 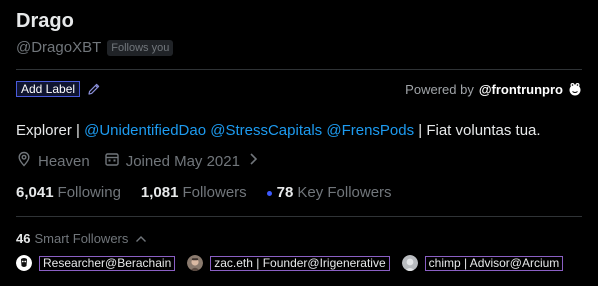 What do you see at coordinates (50, 130) in the screenshot?
I see `bio-prefix: Explorer |` at bounding box center [50, 130].